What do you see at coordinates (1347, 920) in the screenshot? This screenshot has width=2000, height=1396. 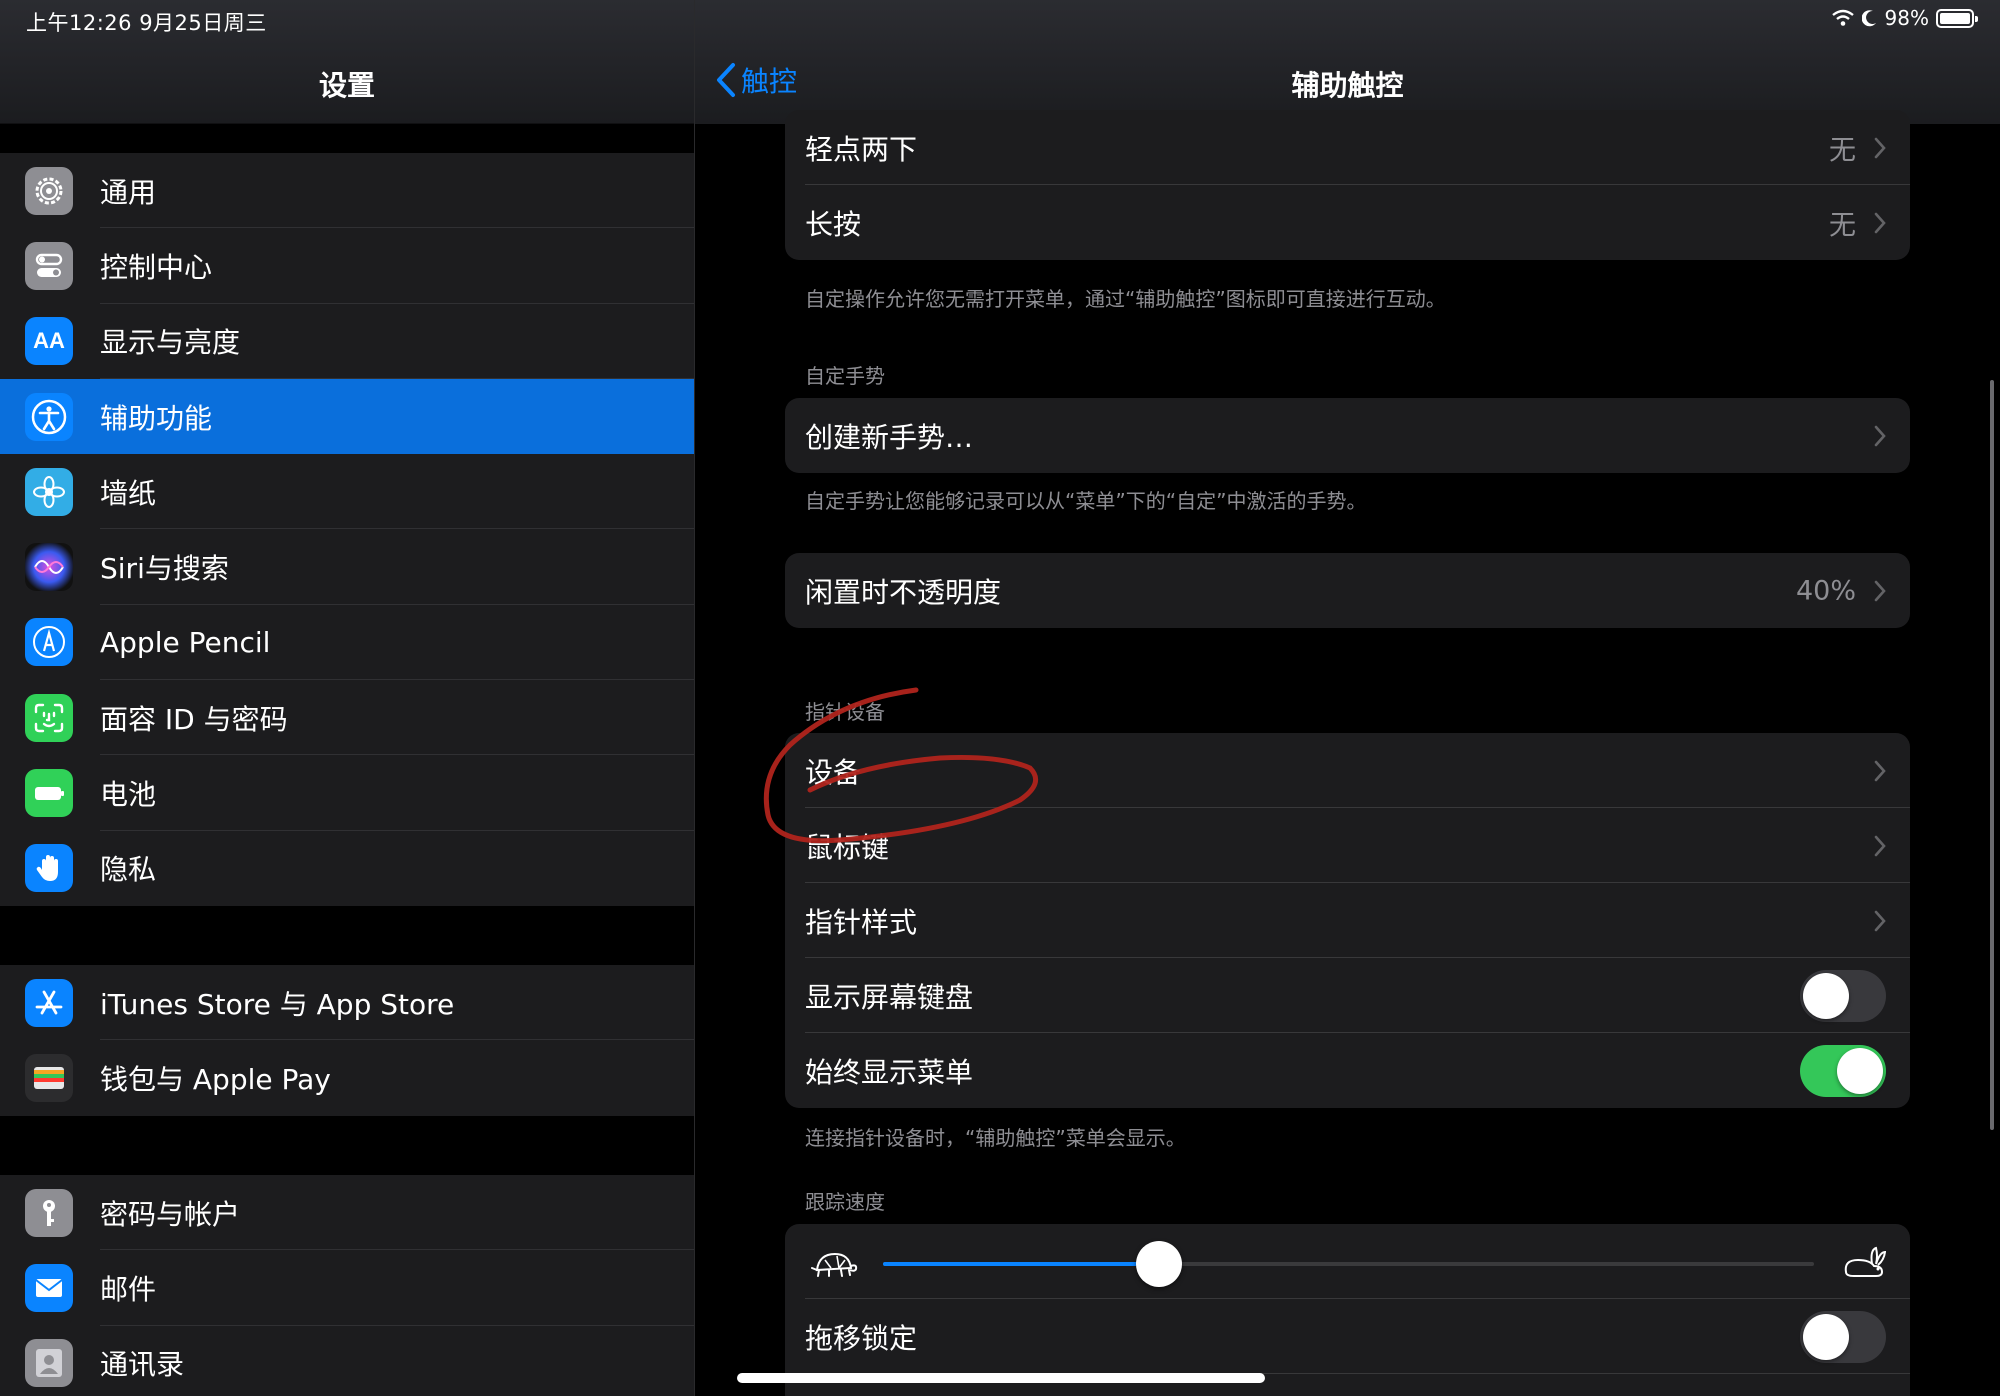 I see `pointer-style-row: 指针样式` at bounding box center [1347, 920].